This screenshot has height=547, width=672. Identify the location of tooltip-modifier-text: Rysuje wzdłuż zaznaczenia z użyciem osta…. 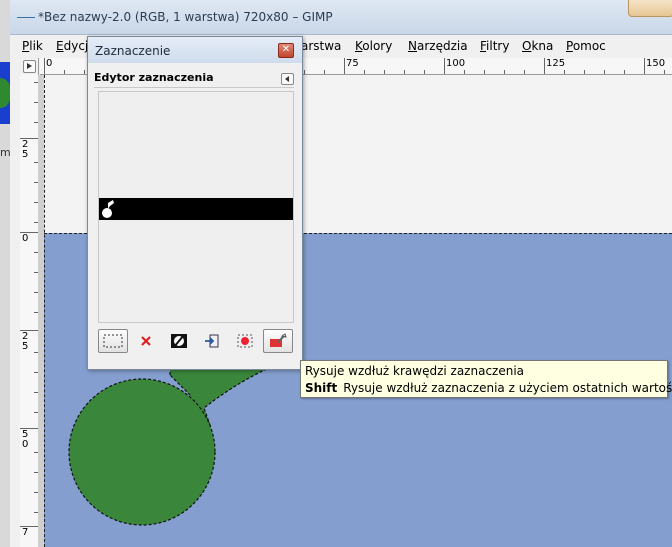
(507, 388).